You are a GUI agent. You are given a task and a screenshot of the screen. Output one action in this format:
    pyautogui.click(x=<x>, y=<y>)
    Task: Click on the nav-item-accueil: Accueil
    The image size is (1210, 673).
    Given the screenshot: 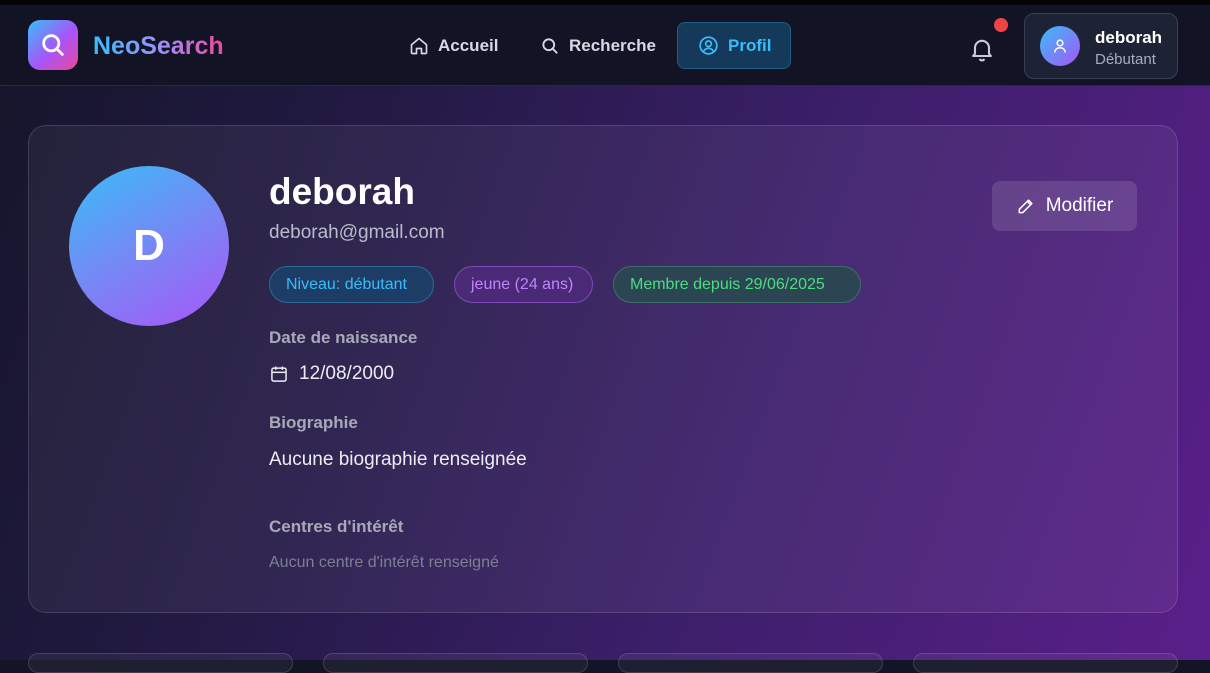 What is the action you would take?
    pyautogui.click(x=453, y=45)
    